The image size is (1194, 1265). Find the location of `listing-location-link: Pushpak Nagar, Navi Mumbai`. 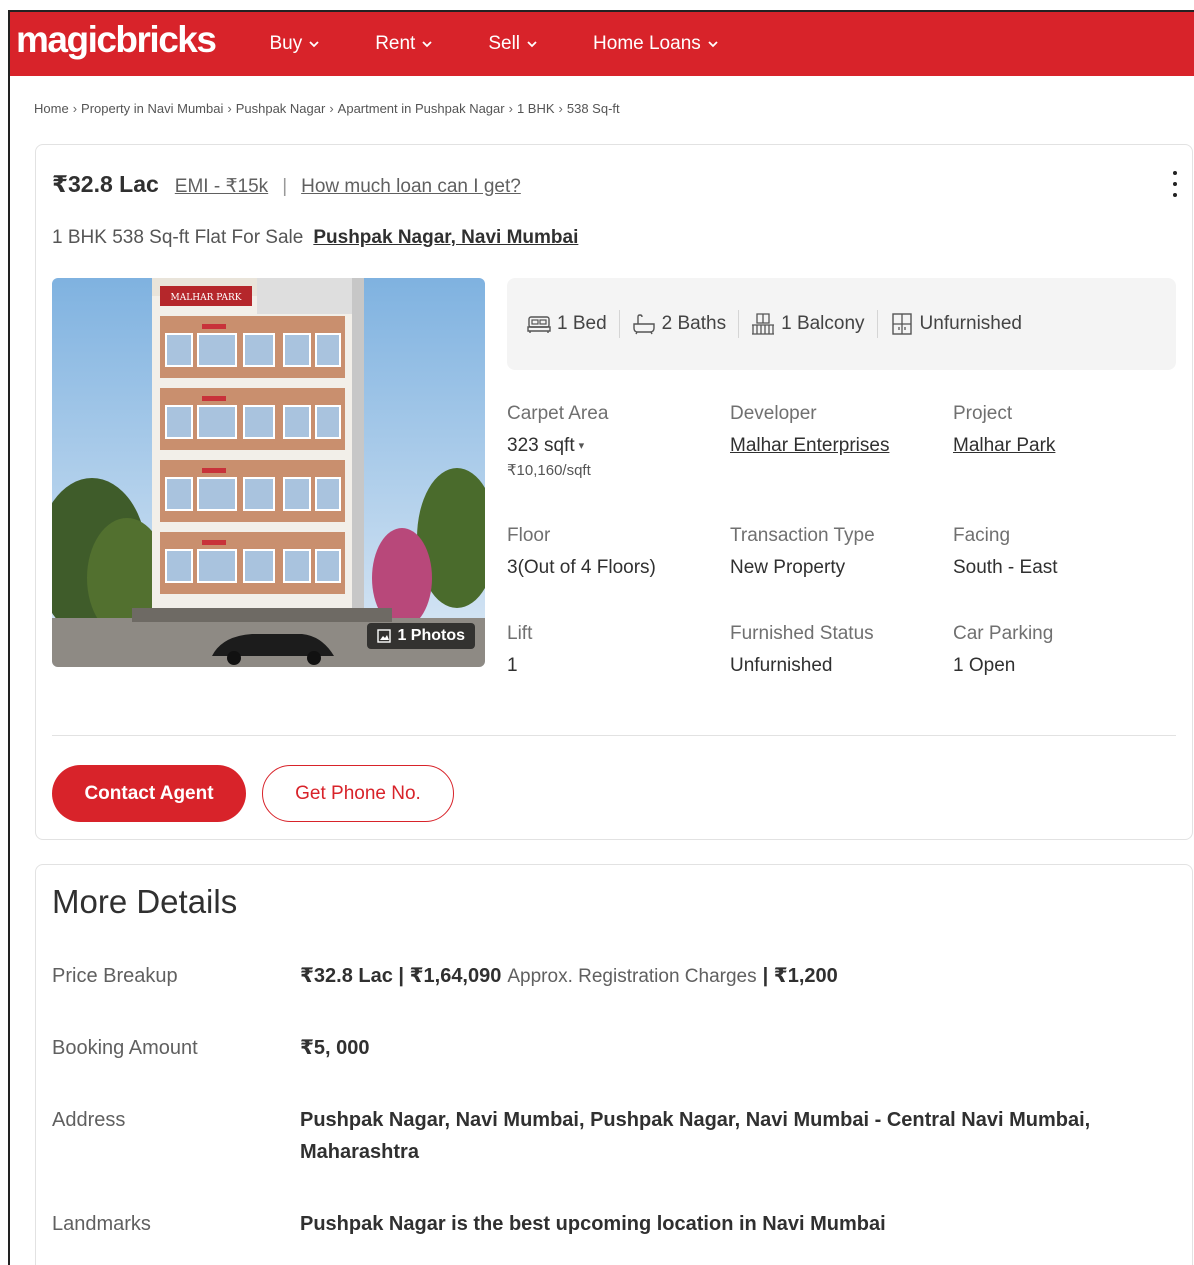

listing-location-link: Pushpak Nagar, Navi Mumbai is located at coordinates (445, 238).